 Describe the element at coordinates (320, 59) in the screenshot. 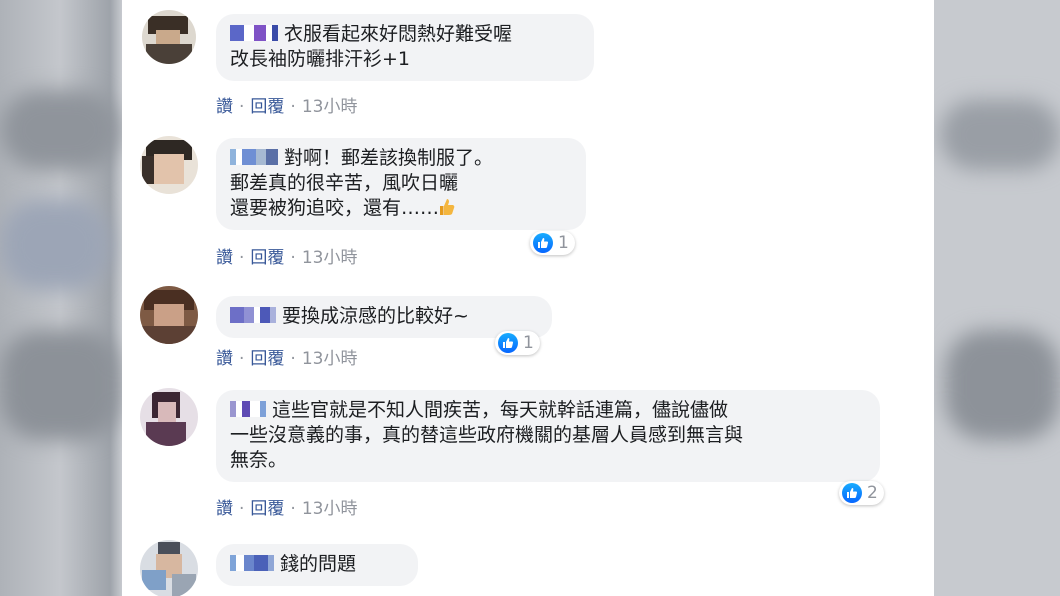

I see `comment-text-line: 改長袖防曬排汗衫+1` at that location.